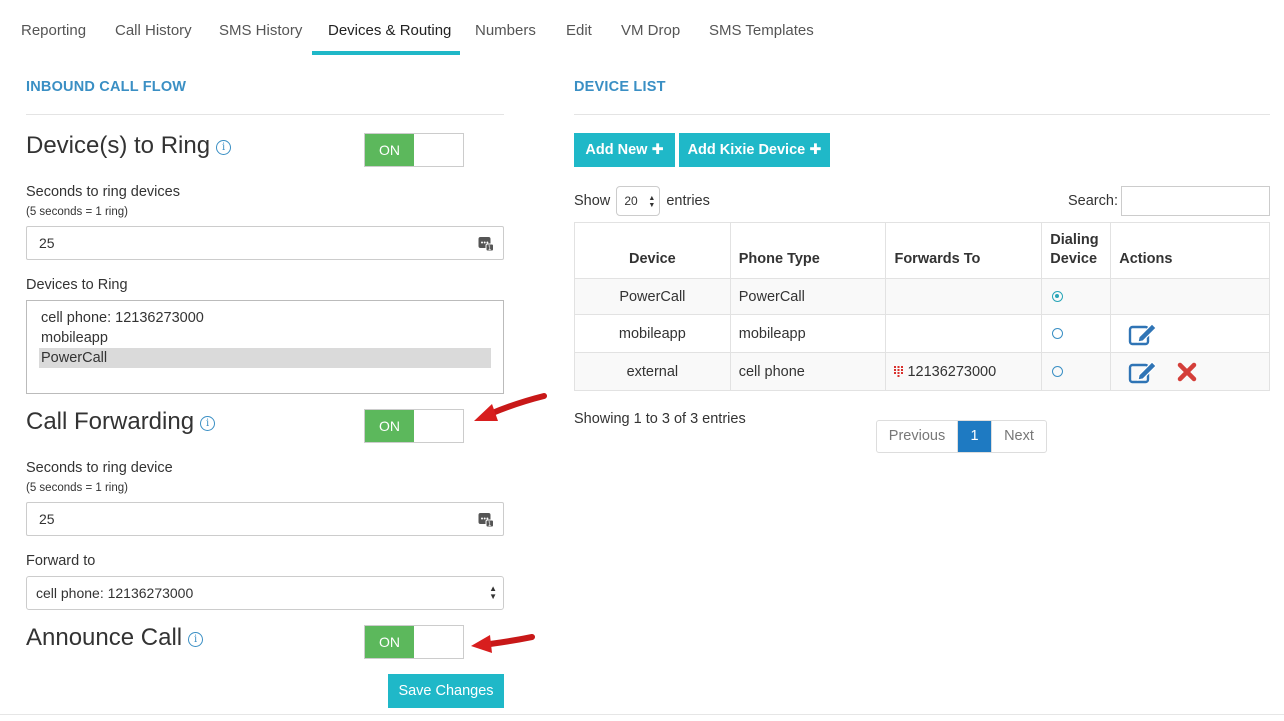 This screenshot has height=721, width=1284. Describe the element at coordinates (104, 637) in the screenshot. I see `announce-call-label: Announce Call` at that location.